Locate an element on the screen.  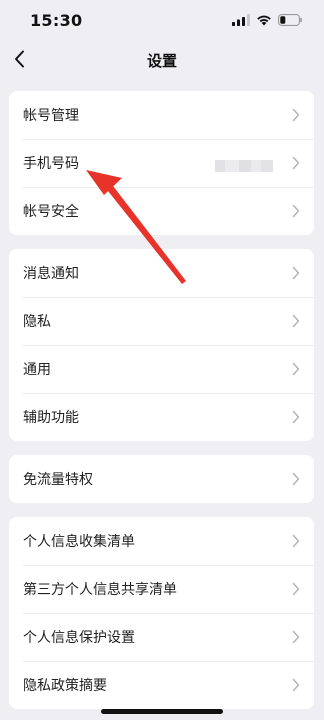
settings-item-notifications: 消息通知 is located at coordinates (161, 273).